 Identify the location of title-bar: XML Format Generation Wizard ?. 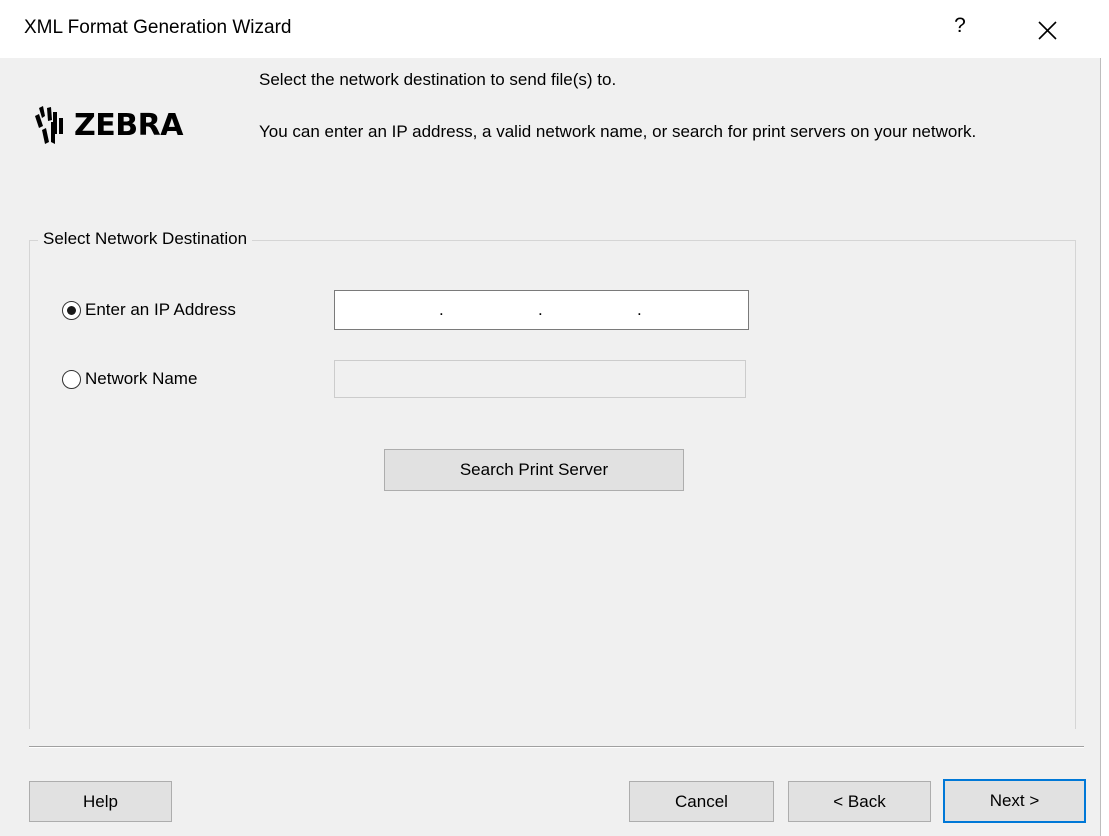
(554, 29).